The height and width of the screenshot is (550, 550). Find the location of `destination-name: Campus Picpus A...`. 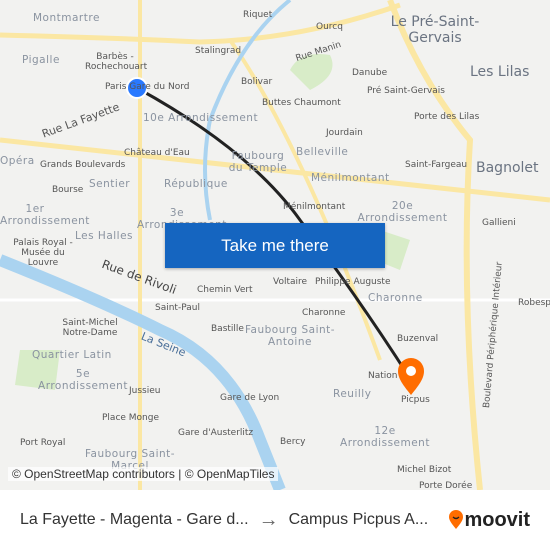

destination-name: Campus Picpus A... is located at coordinates (358, 519).